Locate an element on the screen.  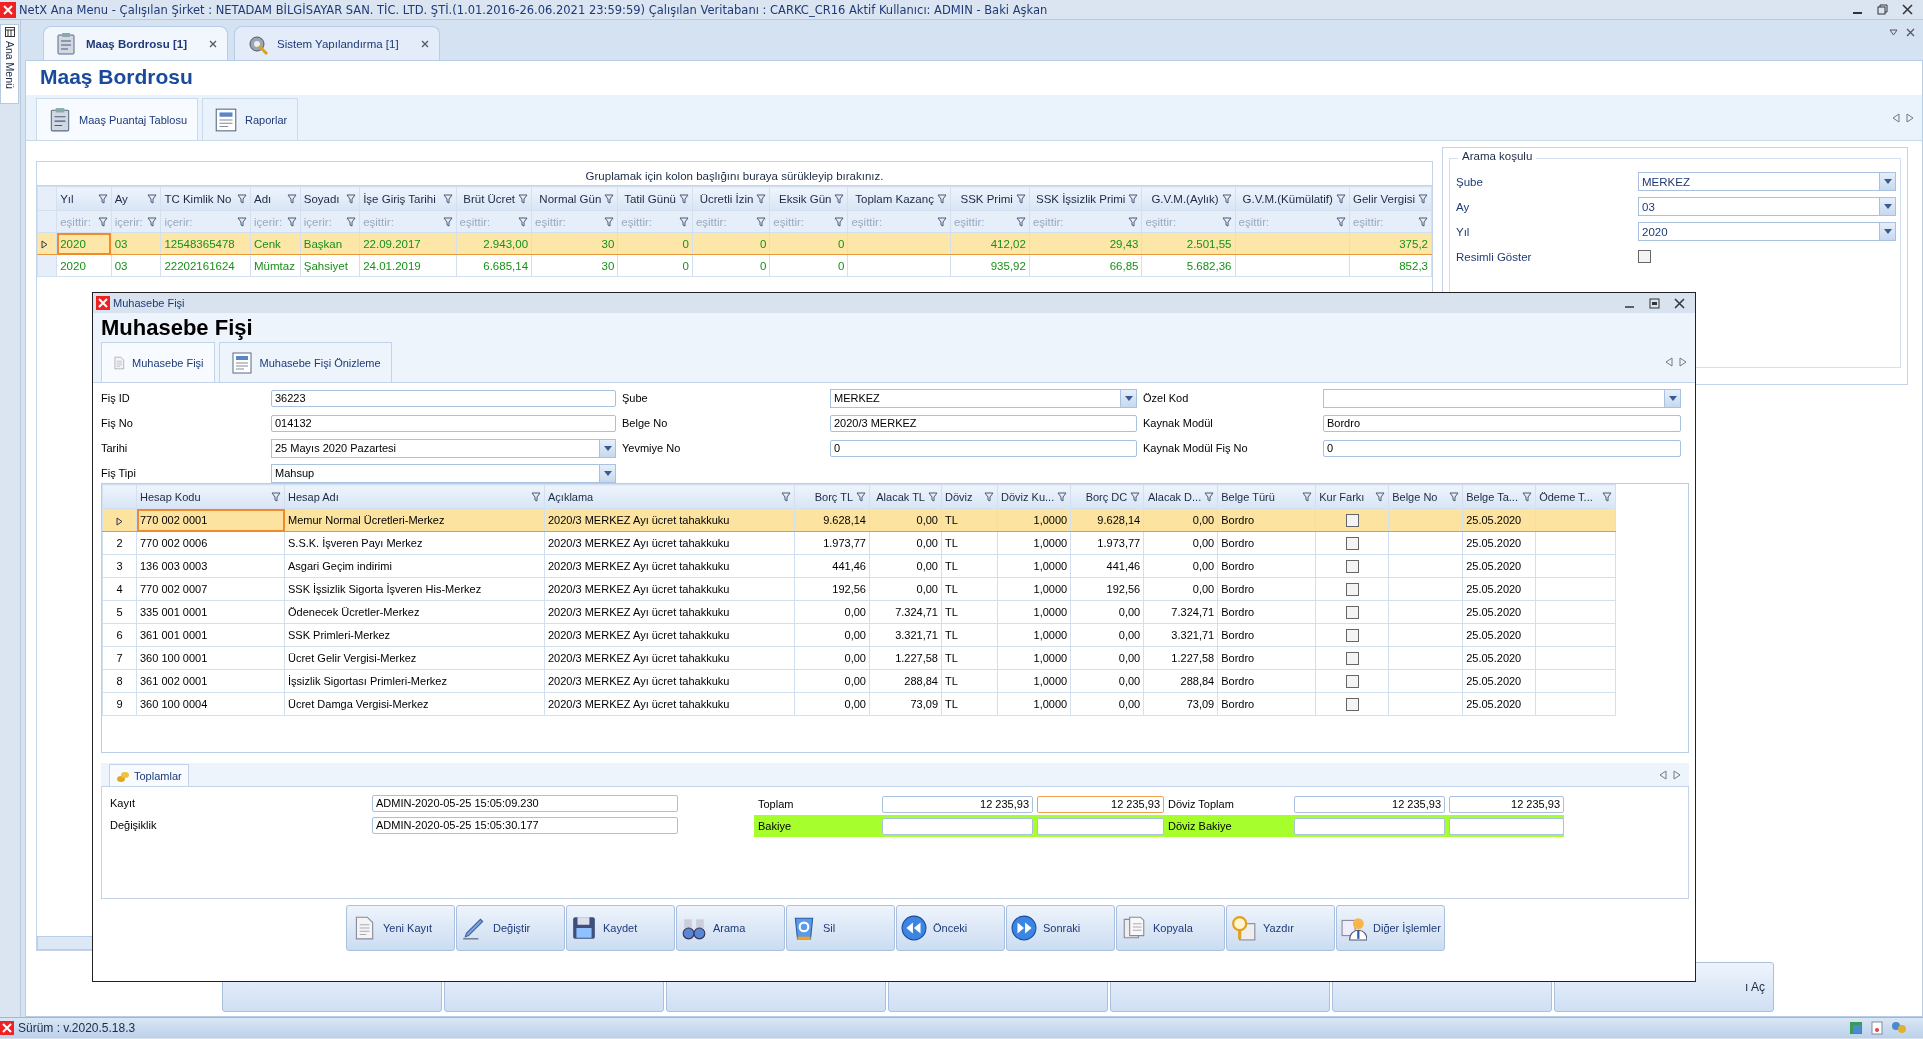
dropdown-field: 2020 is located at coordinates (1767, 231).